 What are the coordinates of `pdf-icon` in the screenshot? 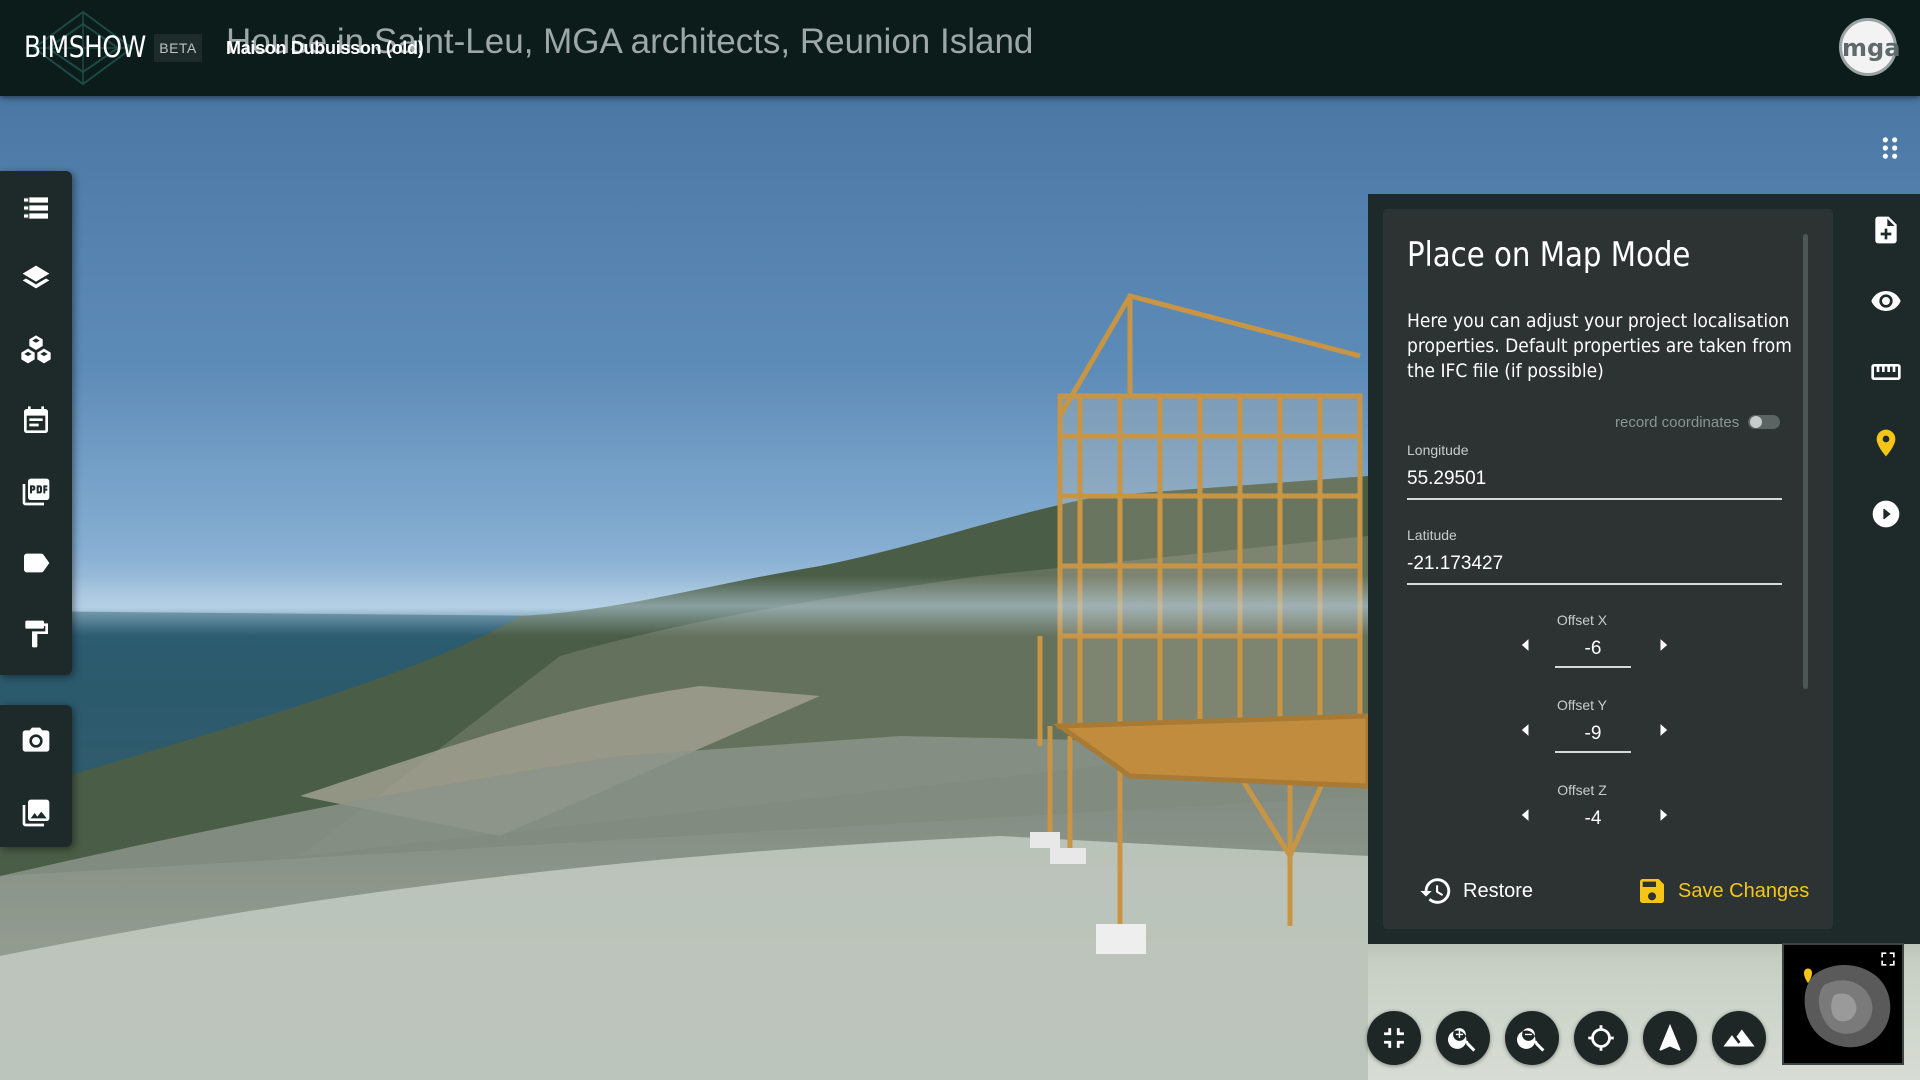 It's located at (36, 492).